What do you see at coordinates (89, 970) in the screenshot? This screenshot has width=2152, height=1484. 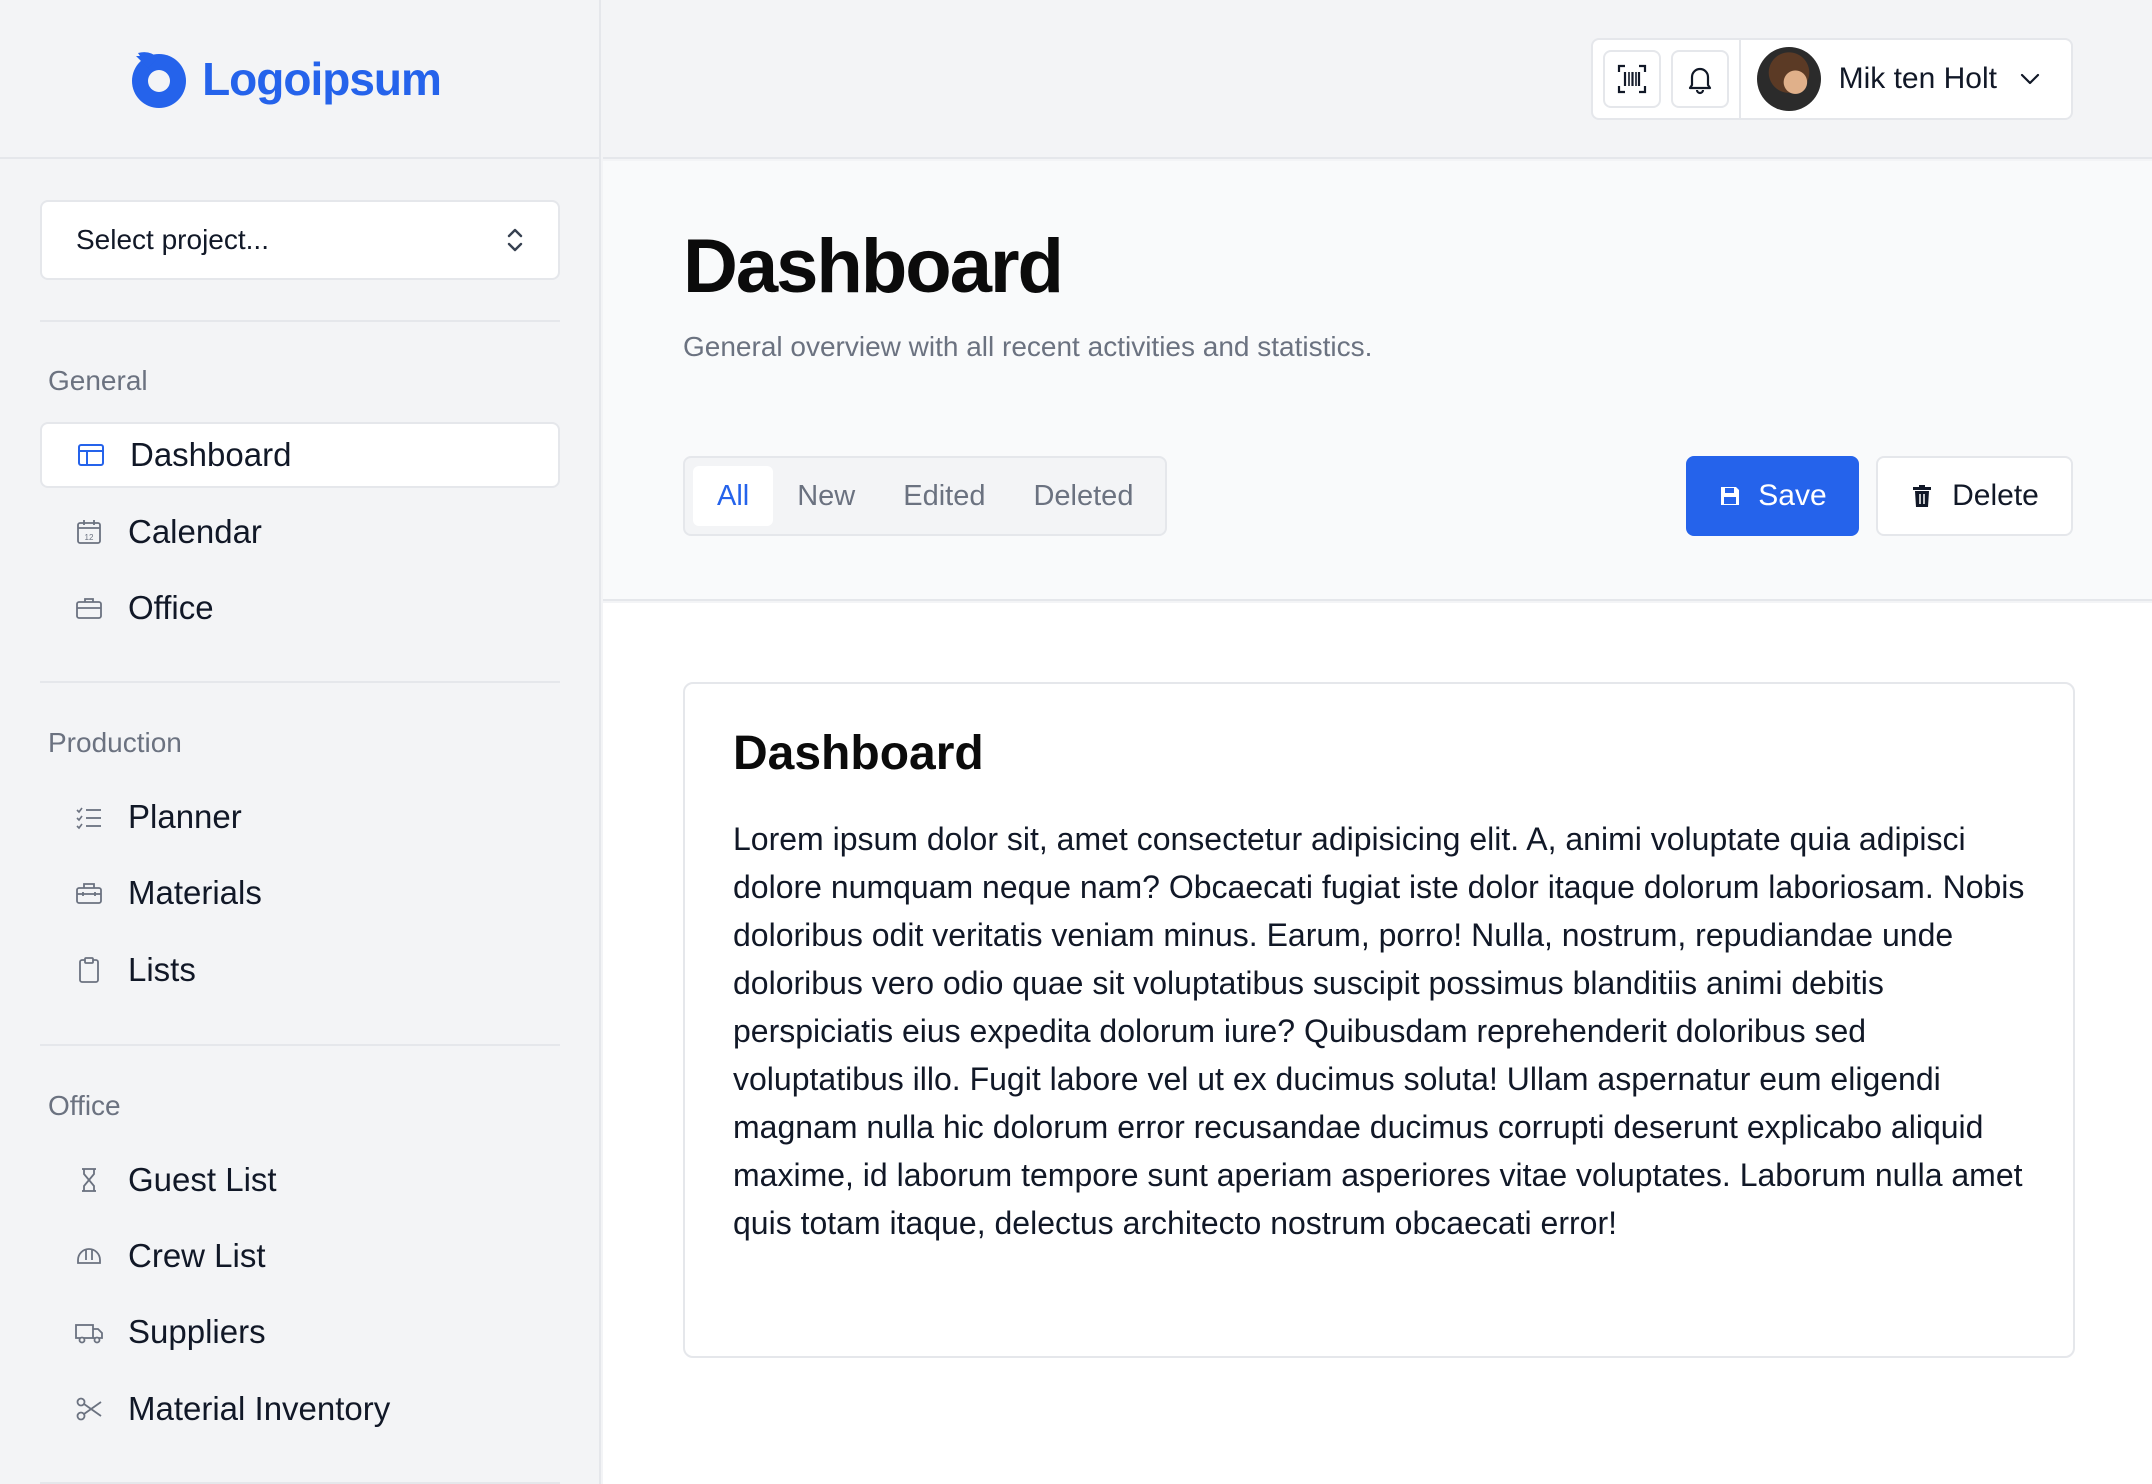 I see `clipboard-icon` at bounding box center [89, 970].